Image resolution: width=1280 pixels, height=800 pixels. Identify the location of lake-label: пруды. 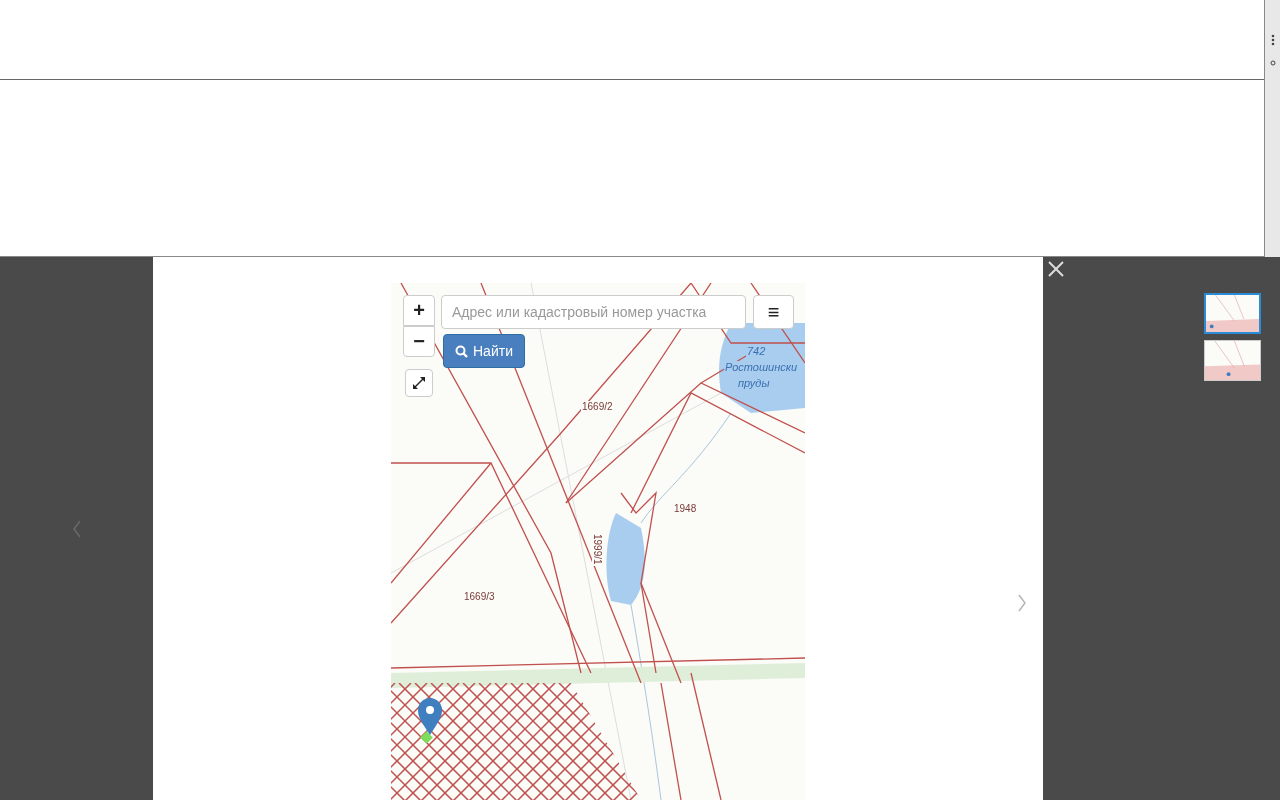
(754, 383).